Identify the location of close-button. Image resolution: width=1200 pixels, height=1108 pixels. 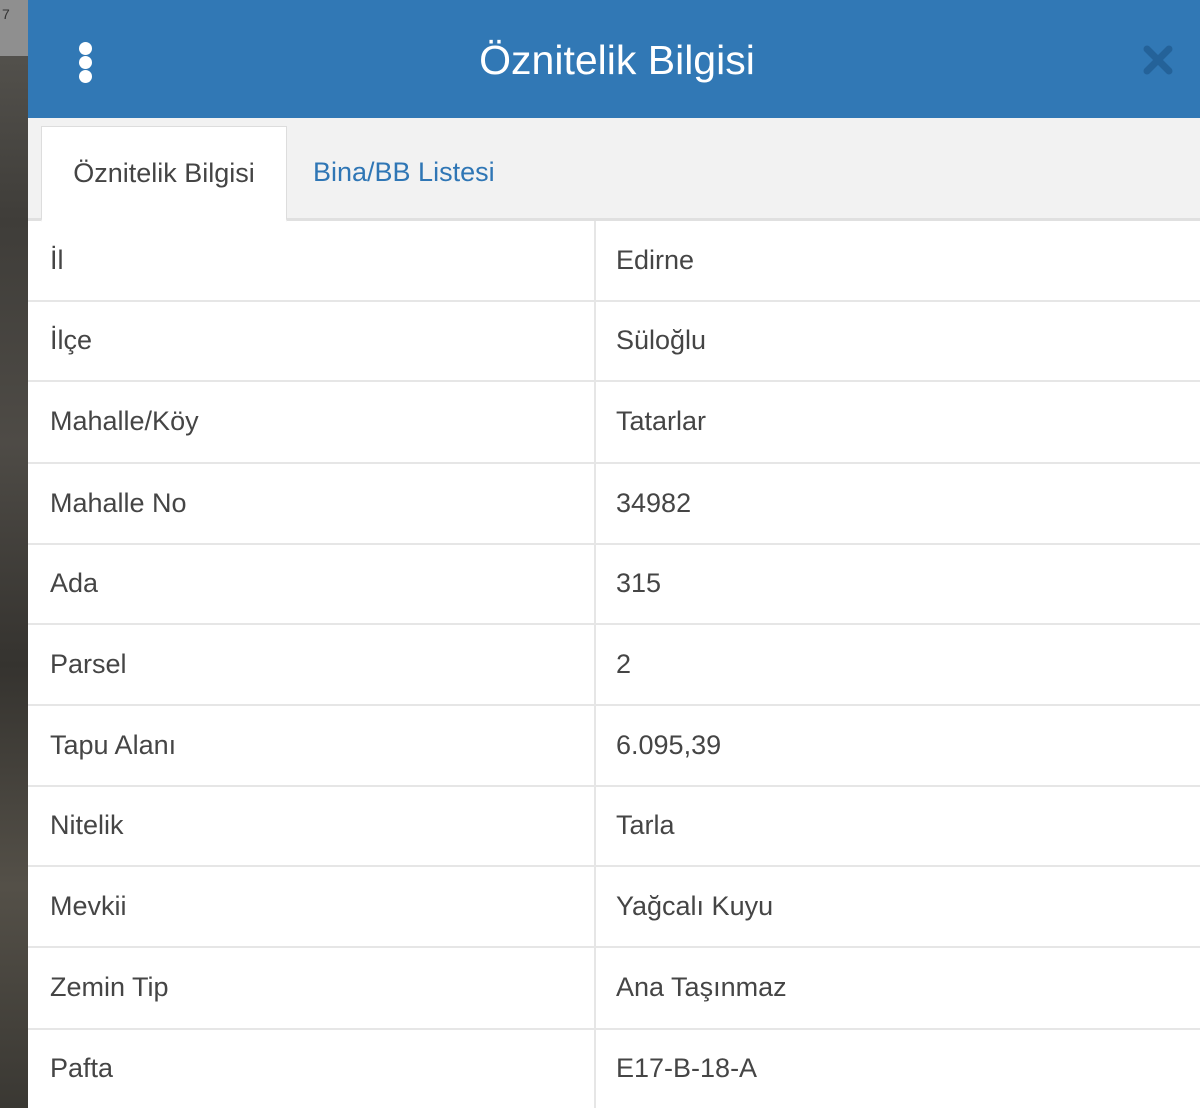
(1158, 60).